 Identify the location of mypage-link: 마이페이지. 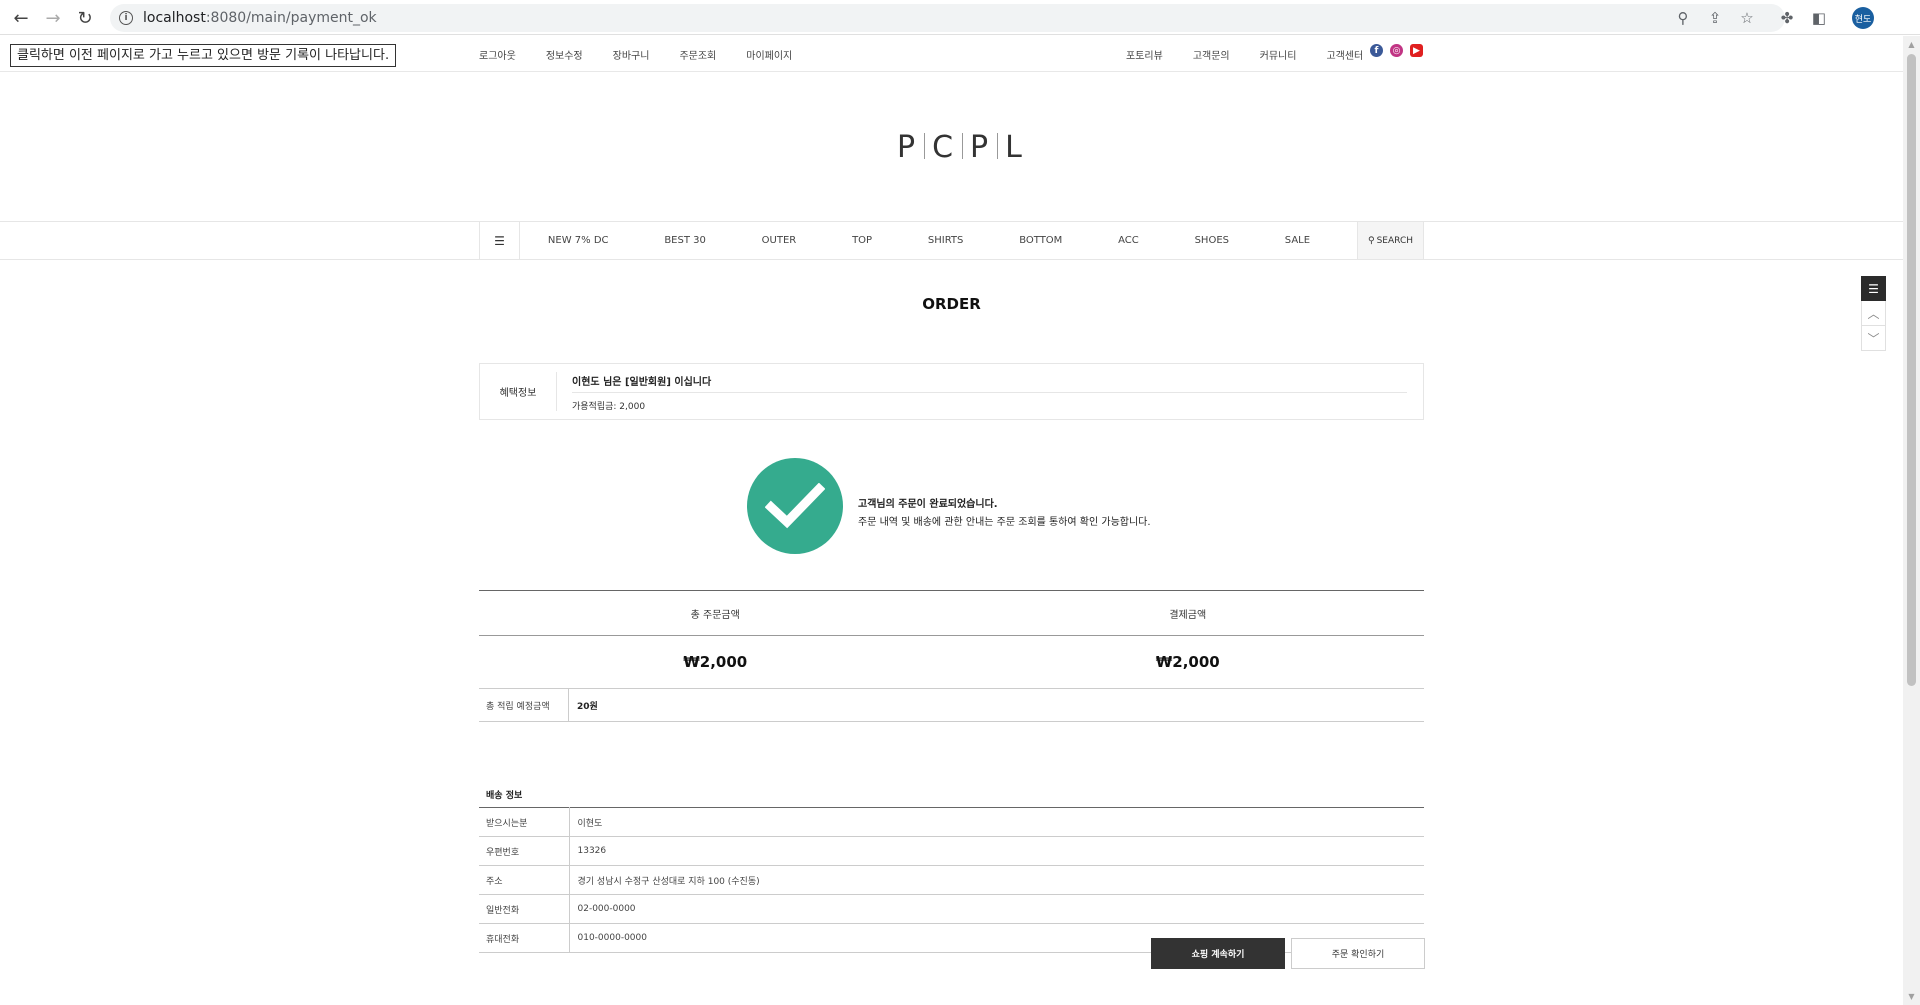
(769, 54).